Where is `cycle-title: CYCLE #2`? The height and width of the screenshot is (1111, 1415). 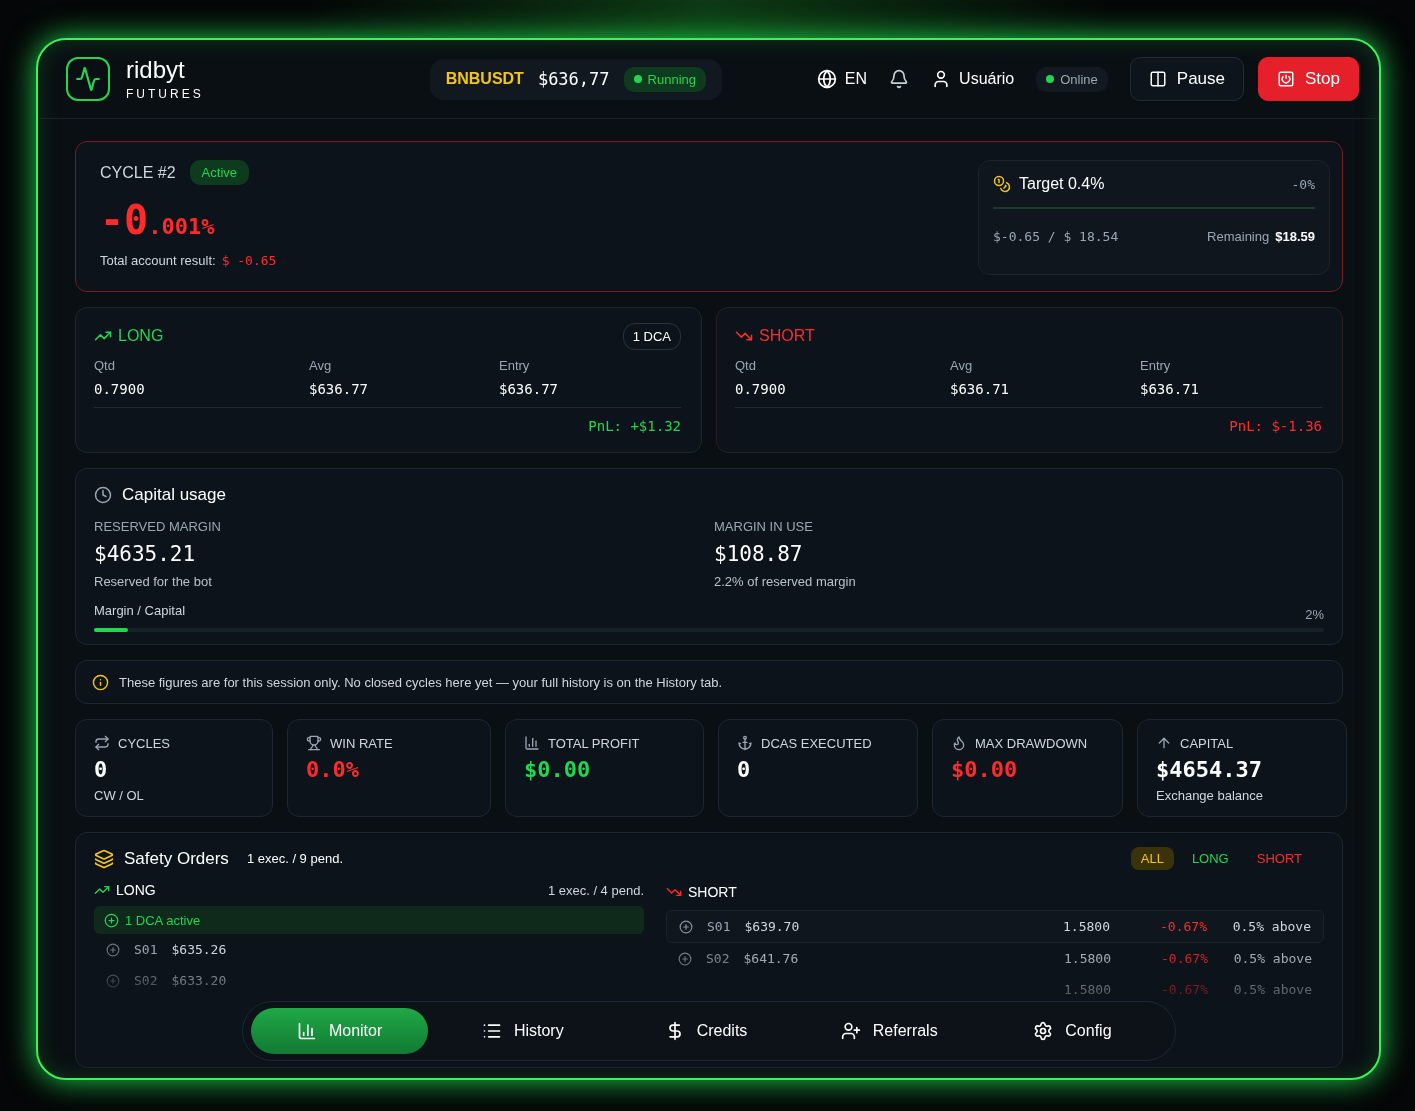 cycle-title: CYCLE #2 is located at coordinates (138, 172).